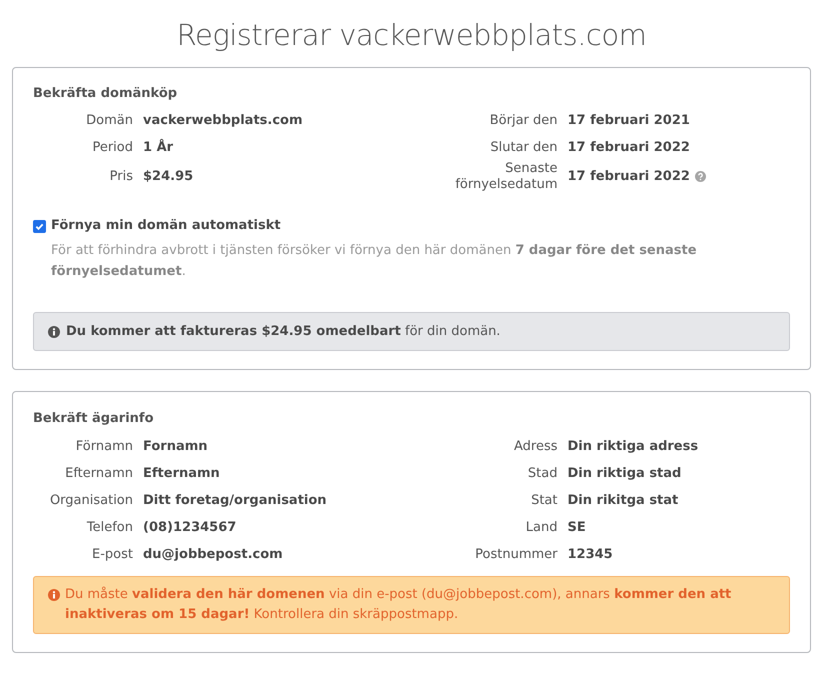 This screenshot has width=823, height=680. Describe the element at coordinates (189, 527) in the screenshot. I see `field-value: (08)1234567` at that location.